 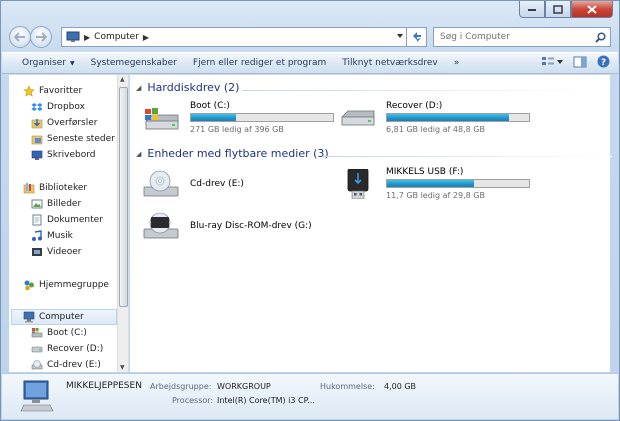 I want to click on maximize-icon, so click(x=558, y=9).